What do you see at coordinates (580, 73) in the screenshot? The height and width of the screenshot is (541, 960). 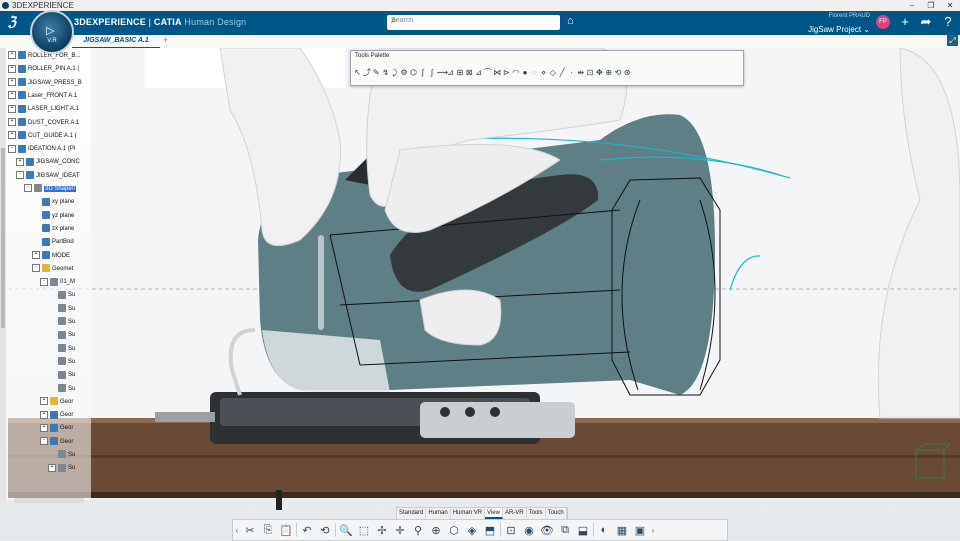 I see `palette-tool-icon: ⇹` at bounding box center [580, 73].